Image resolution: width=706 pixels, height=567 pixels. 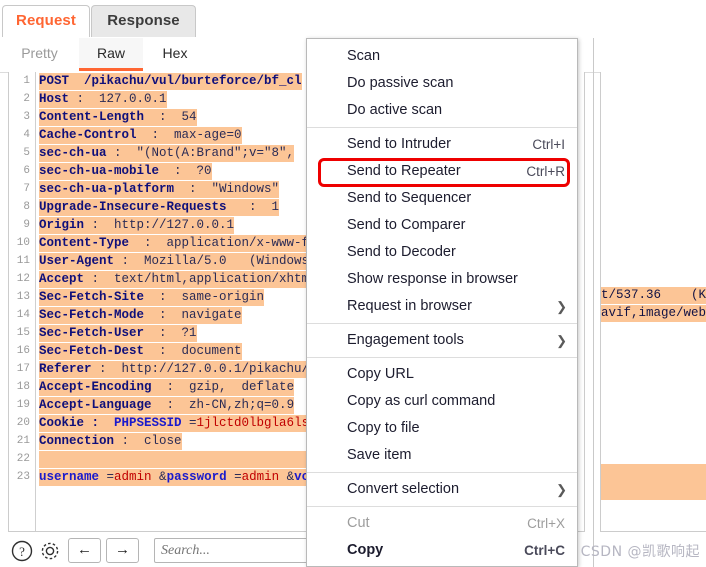 I want to click on menu-item-copy-url: Copy URL, so click(x=442, y=374).